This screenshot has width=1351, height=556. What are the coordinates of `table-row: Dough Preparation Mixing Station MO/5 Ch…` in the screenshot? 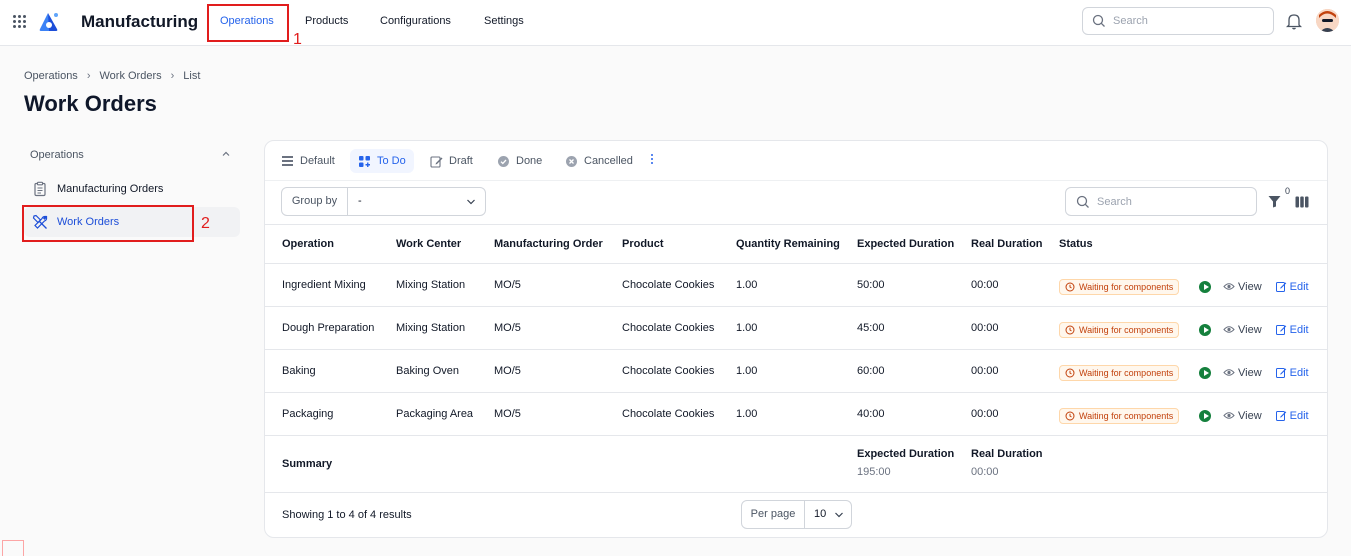 It's located at (796, 328).